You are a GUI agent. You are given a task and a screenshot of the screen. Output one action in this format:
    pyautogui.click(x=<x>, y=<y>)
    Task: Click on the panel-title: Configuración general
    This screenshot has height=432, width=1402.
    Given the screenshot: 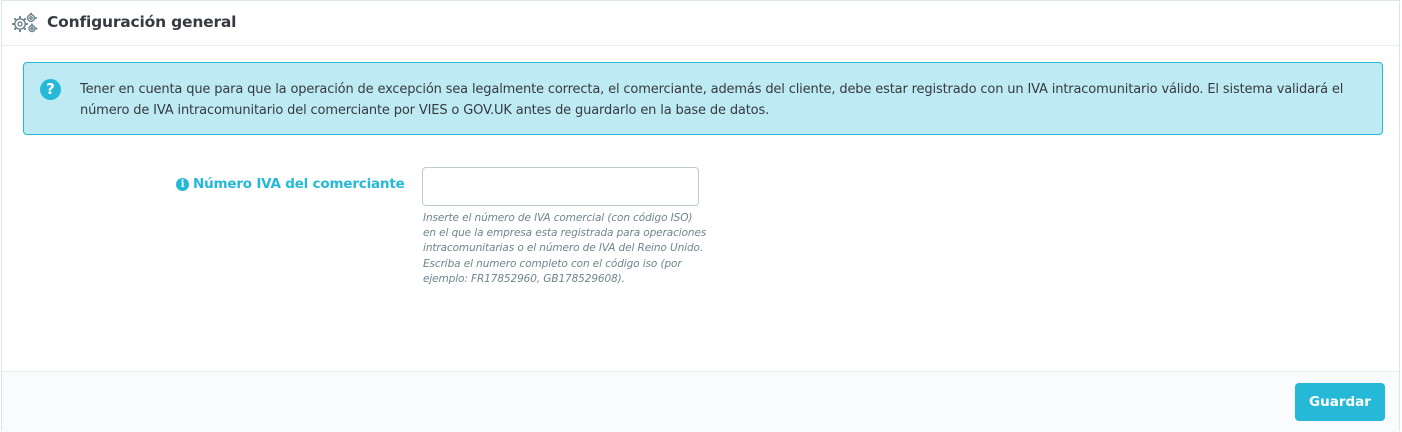 What is the action you would take?
    pyautogui.click(x=142, y=22)
    